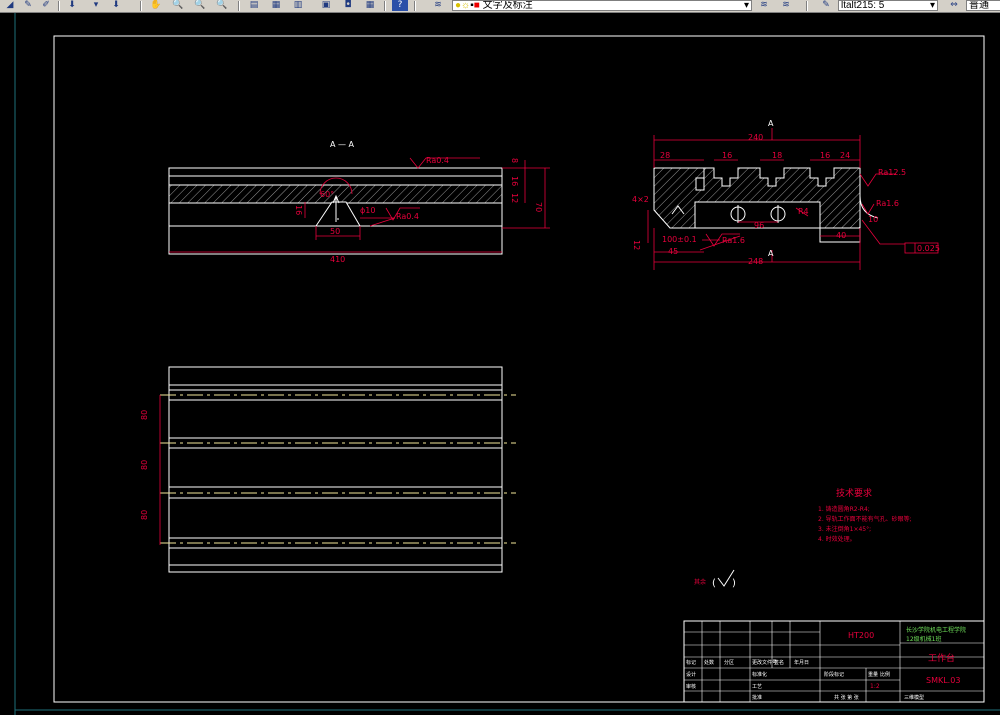 The height and width of the screenshot is (715, 1000). I want to click on row-label: 年月日, so click(801, 662).